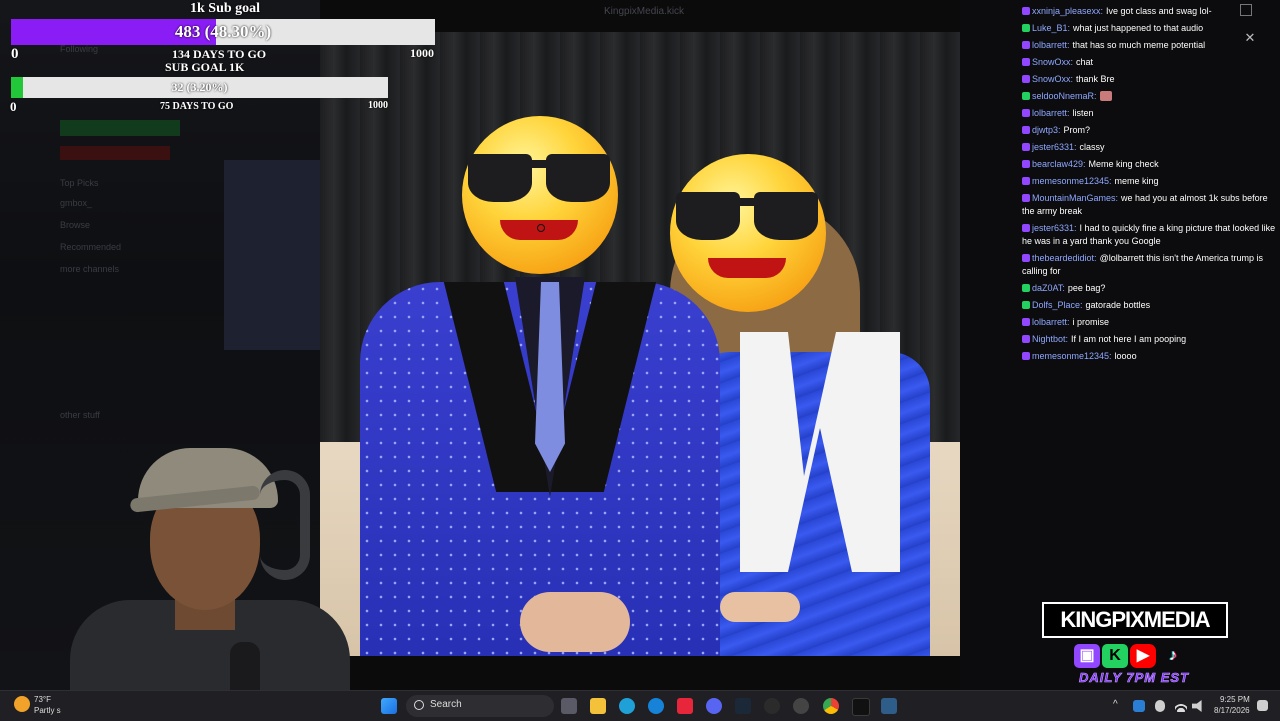 This screenshot has height=721, width=1280. Describe the element at coordinates (197, 106) in the screenshot. I see `secondary-goal-days-to-go: 75 DAYS TO GO` at that location.